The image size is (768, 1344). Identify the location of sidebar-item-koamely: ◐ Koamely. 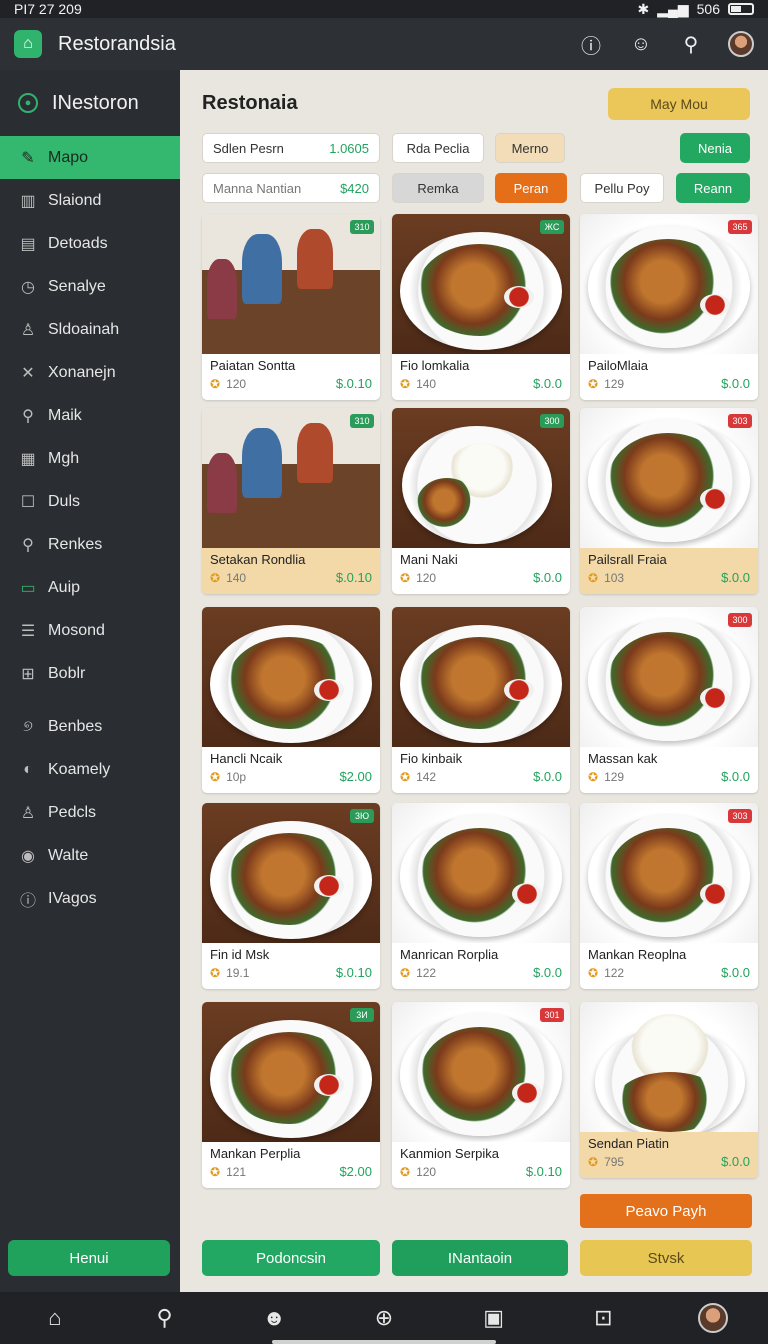
(90, 769).